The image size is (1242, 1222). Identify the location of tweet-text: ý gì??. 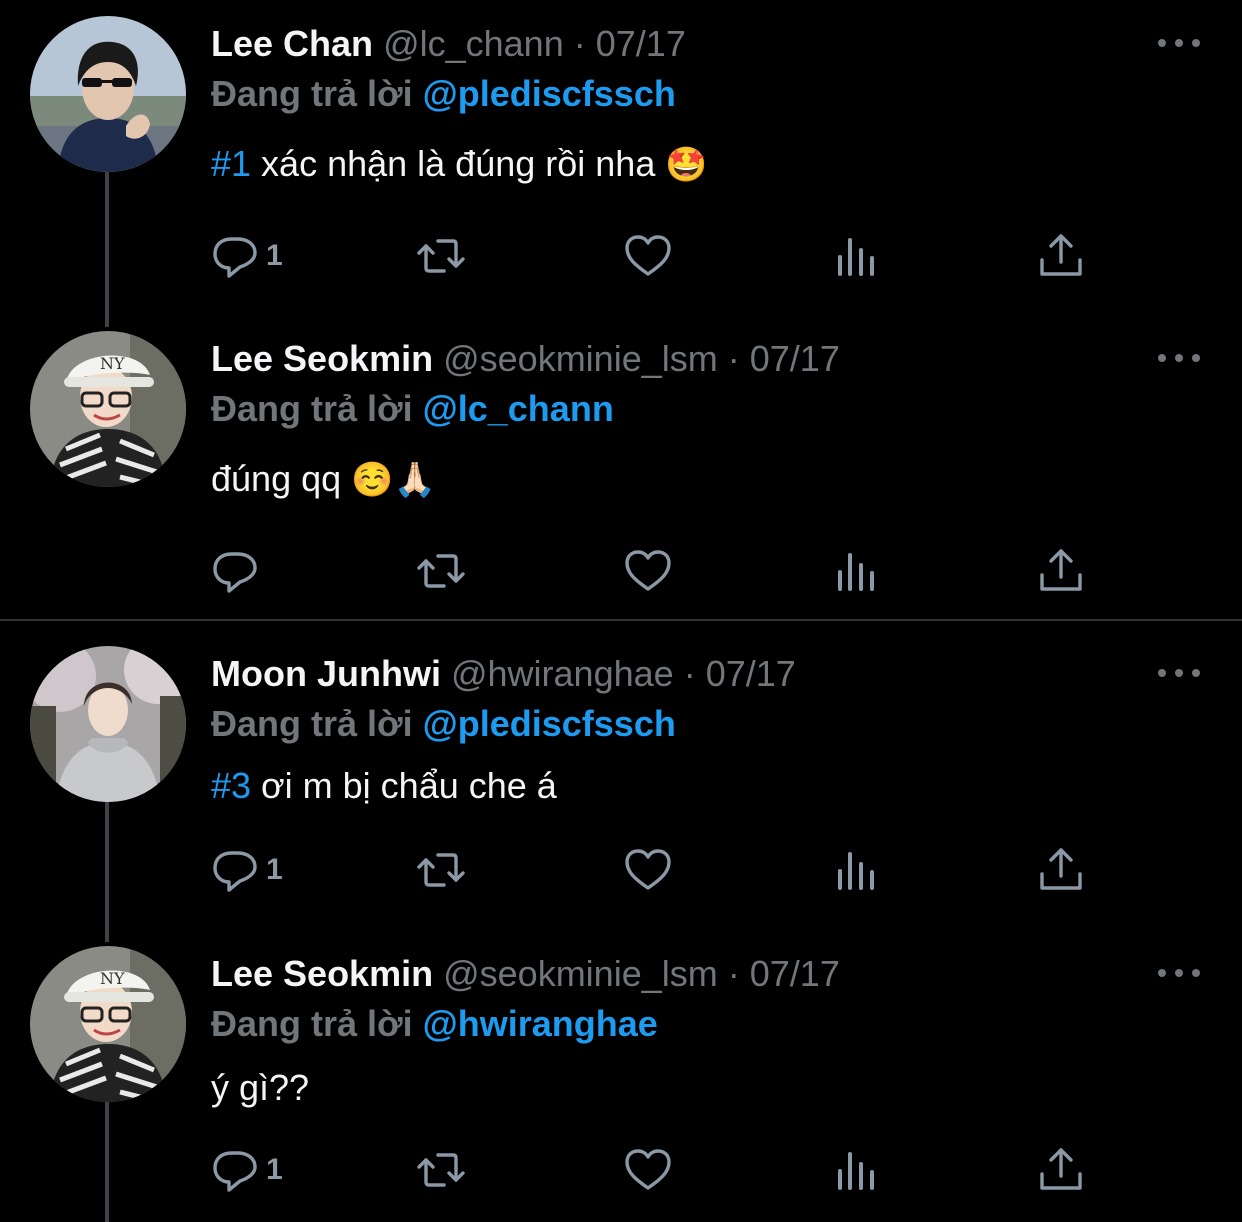
(260, 1088).